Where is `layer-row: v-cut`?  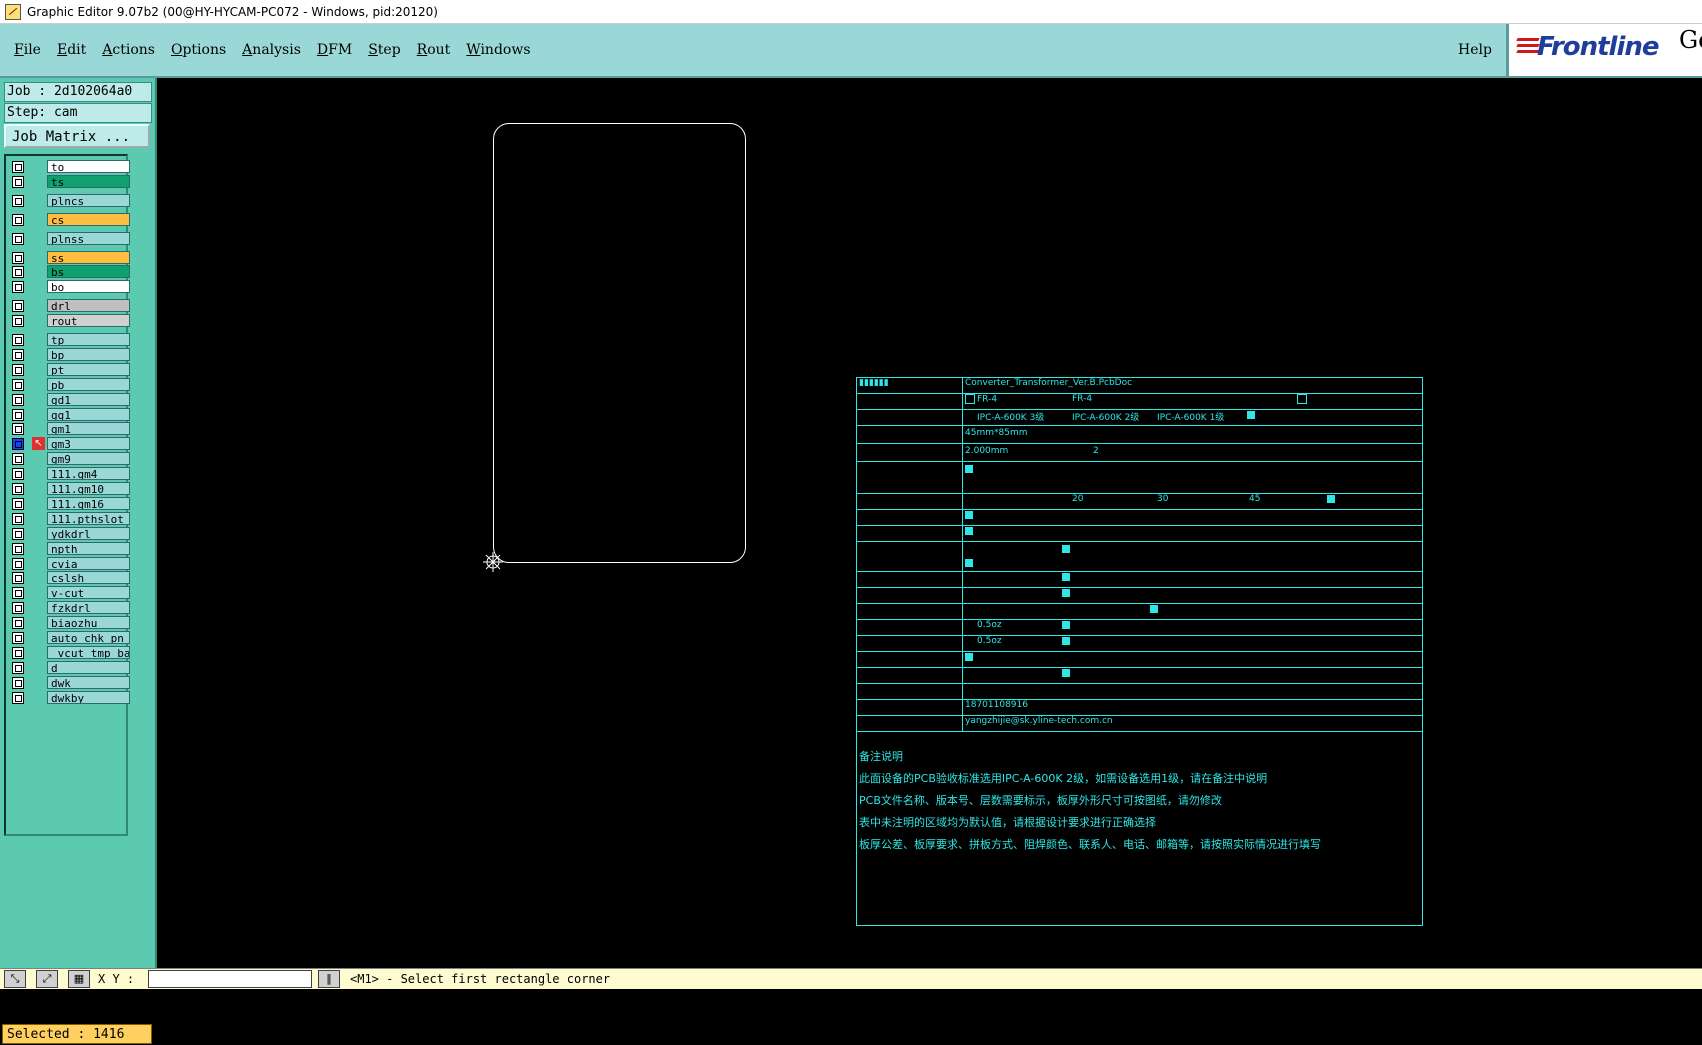
layer-row: v-cut is located at coordinates (70, 593).